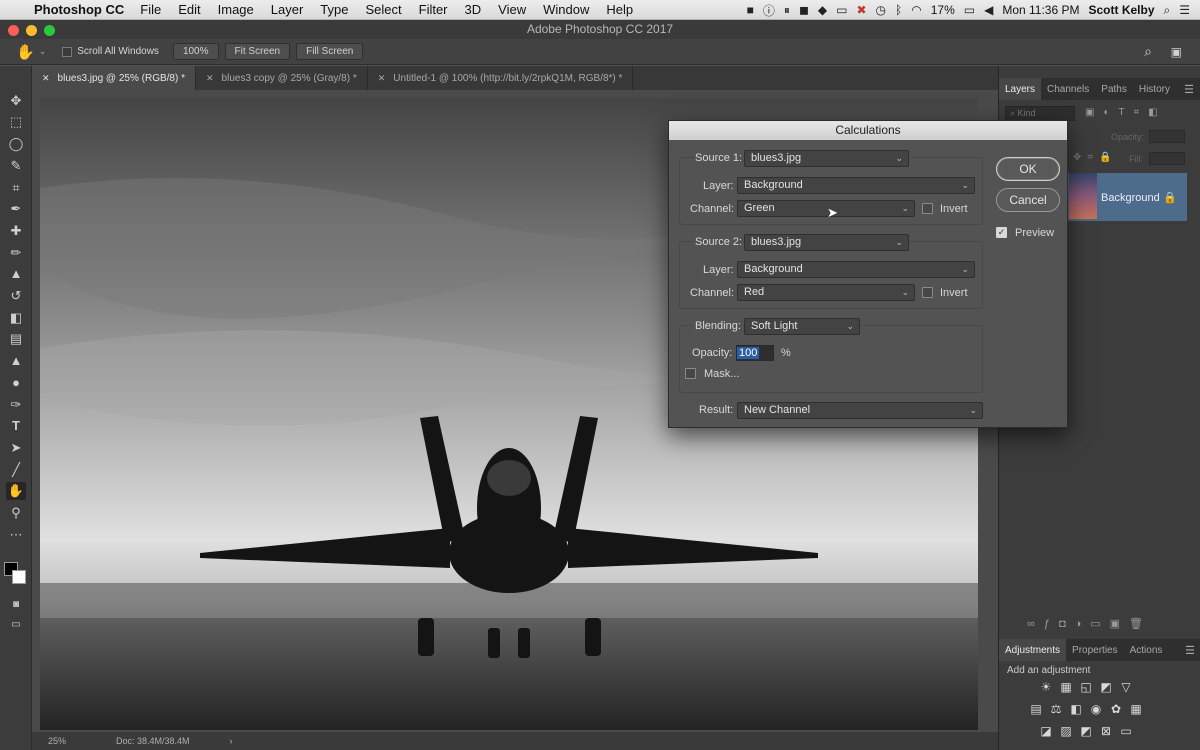 This screenshot has height=750, width=1200. What do you see at coordinates (1170, 197) in the screenshot?
I see `lock-icon: 🔒` at bounding box center [1170, 197].